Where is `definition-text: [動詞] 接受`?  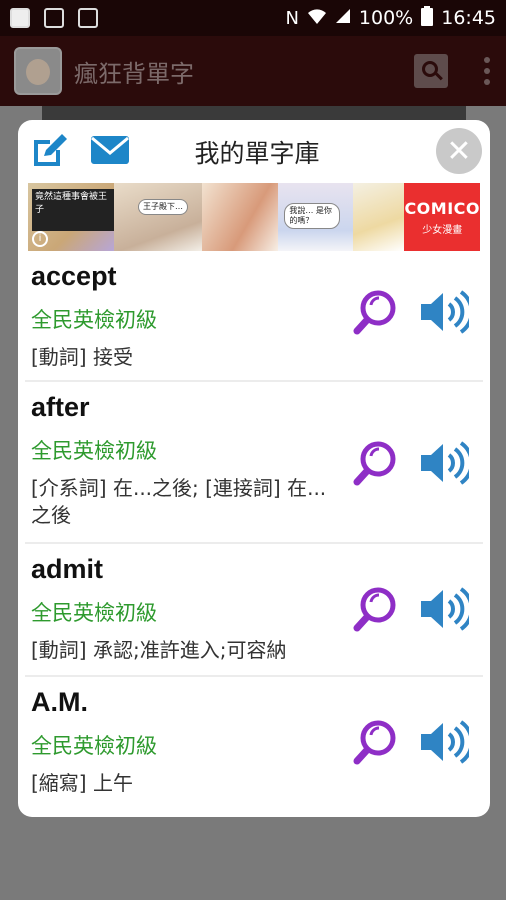 definition-text: [動詞] 接受 is located at coordinates (82, 357).